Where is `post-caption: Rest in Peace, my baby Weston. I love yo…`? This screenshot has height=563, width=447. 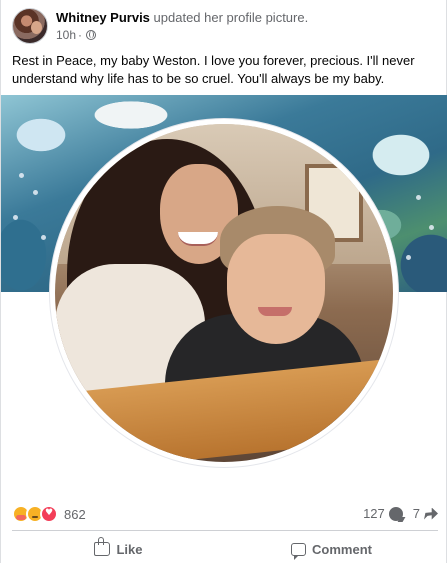 post-caption: Rest in Peace, my baby Weston. I love yo… is located at coordinates (213, 69).